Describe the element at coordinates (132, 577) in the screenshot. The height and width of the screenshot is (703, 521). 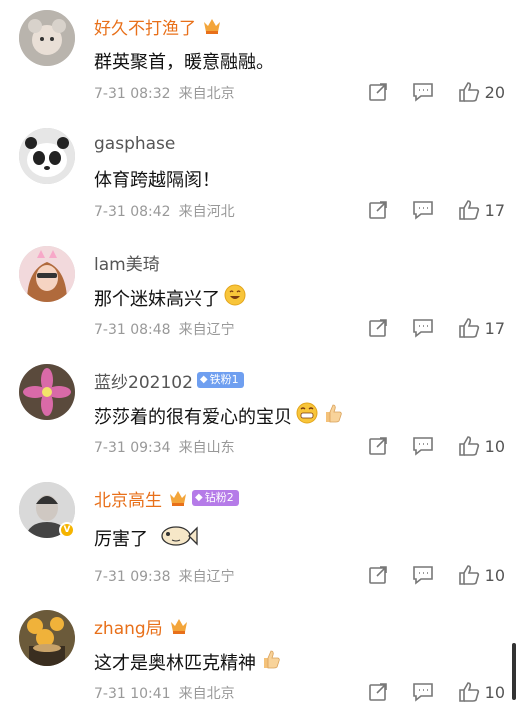
I see `comment-time: 7-31 09:38` at that location.